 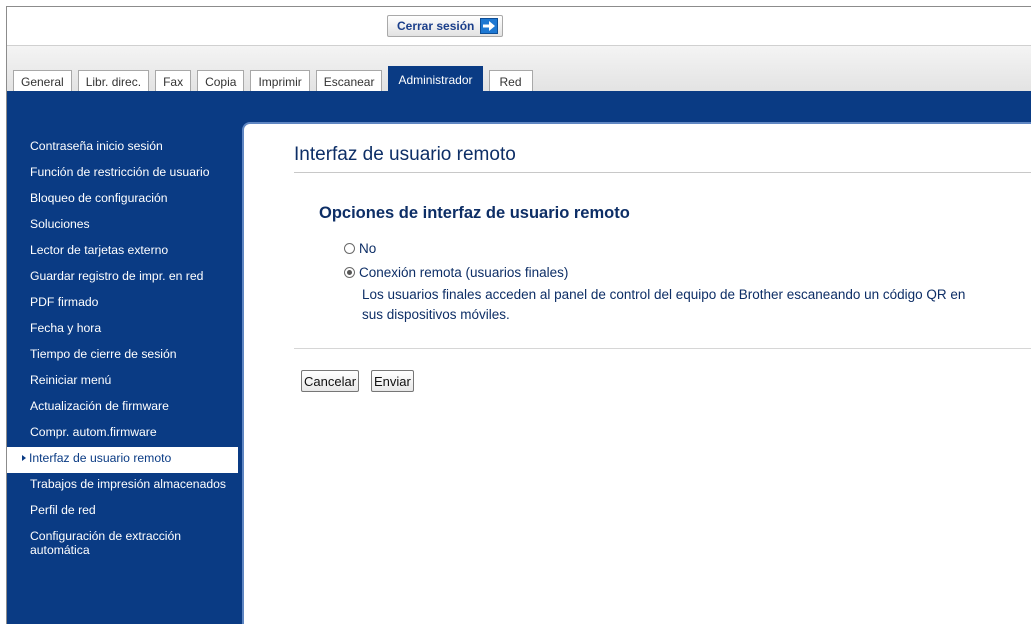 I want to click on sidebar-item-external-card-reader: Lector de tarjetas externo, so click(x=122, y=252).